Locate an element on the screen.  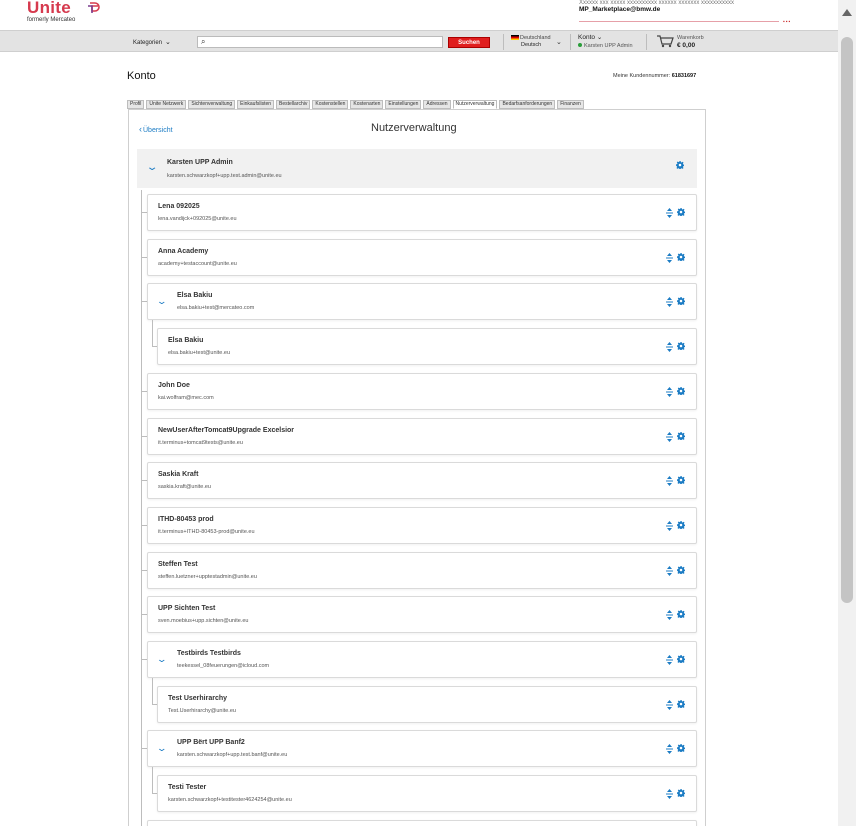
cart-summary: Warenkorb € 0,00 is located at coordinates (679, 42).